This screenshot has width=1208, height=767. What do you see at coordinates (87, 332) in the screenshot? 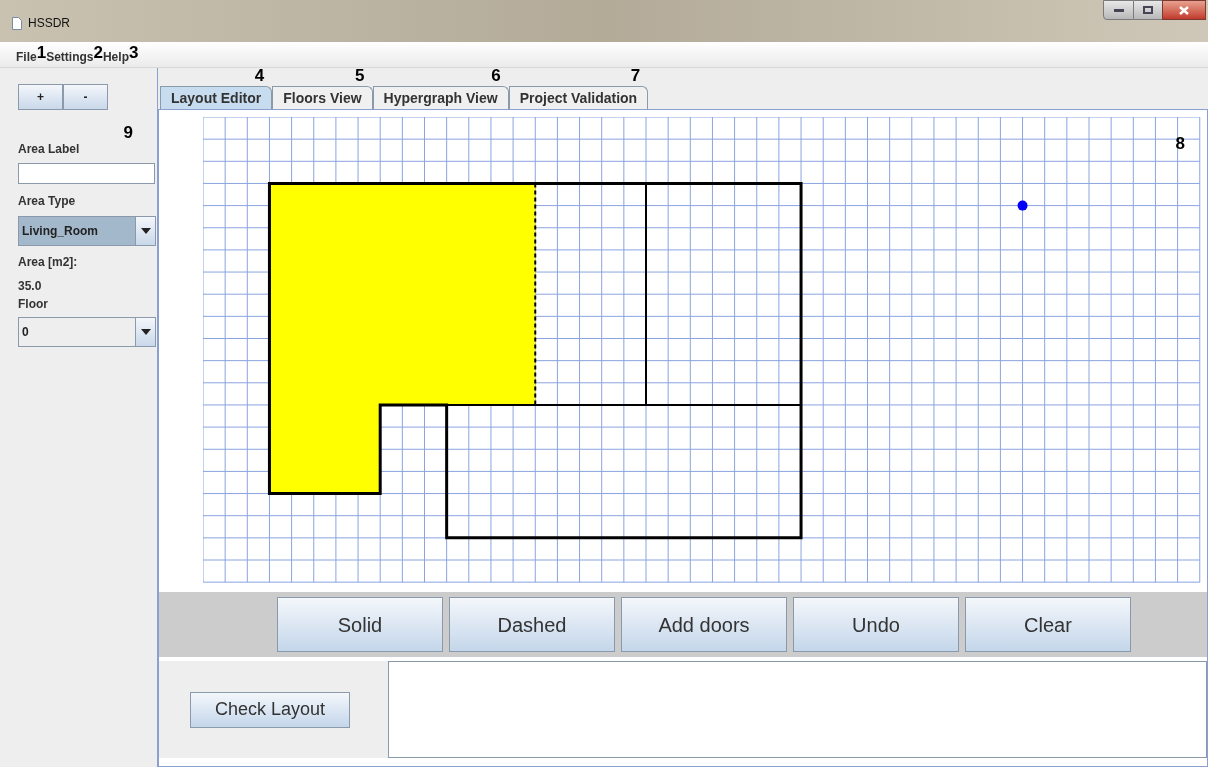
I see `dropdown: 0` at bounding box center [87, 332].